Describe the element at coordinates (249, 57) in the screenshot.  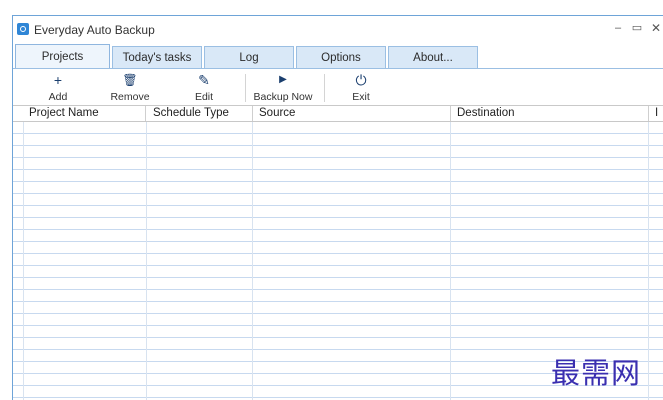
I see `tab-log: Log` at that location.